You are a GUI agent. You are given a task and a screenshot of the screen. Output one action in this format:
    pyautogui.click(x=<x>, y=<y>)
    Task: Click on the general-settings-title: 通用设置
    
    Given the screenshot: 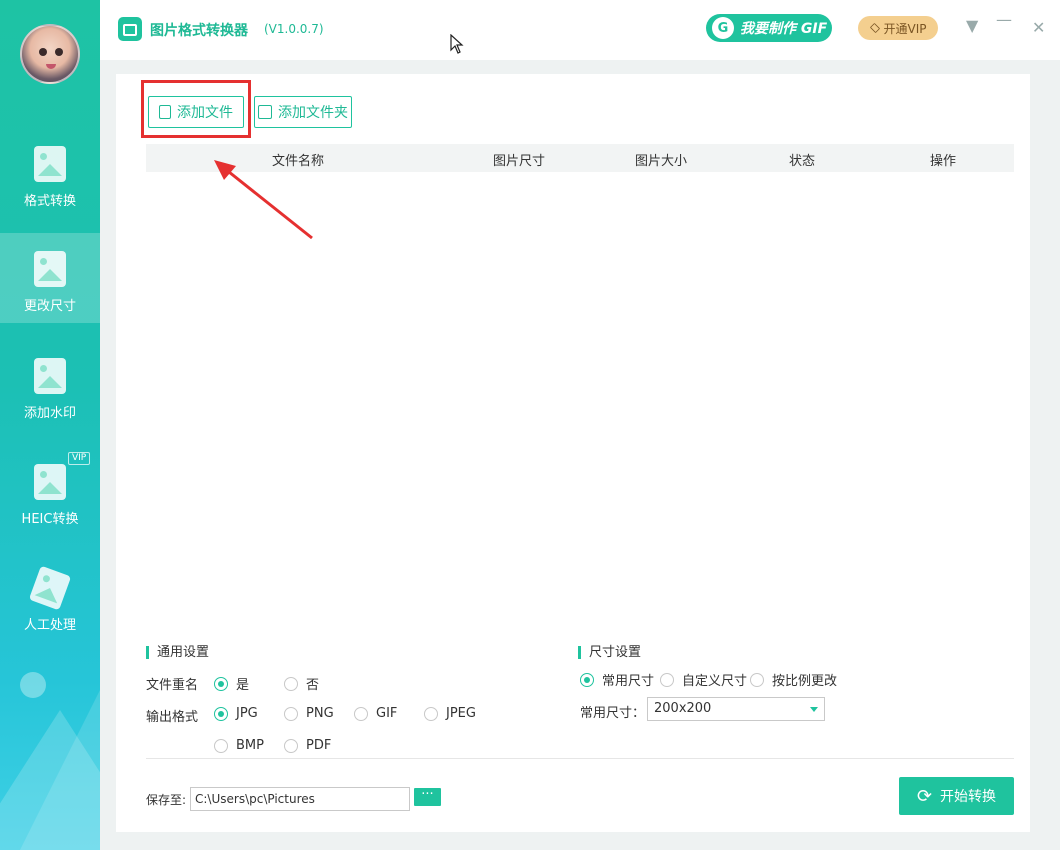 What is the action you would take?
    pyautogui.click(x=177, y=652)
    